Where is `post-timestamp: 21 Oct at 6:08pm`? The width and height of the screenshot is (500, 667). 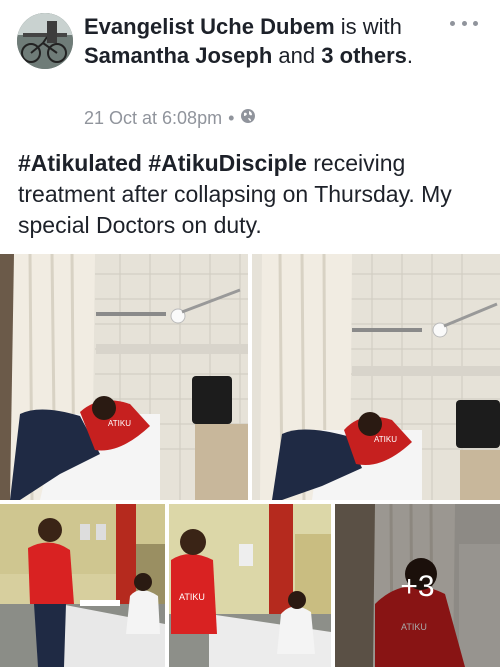 post-timestamp: 21 Oct at 6:08pm is located at coordinates (153, 118).